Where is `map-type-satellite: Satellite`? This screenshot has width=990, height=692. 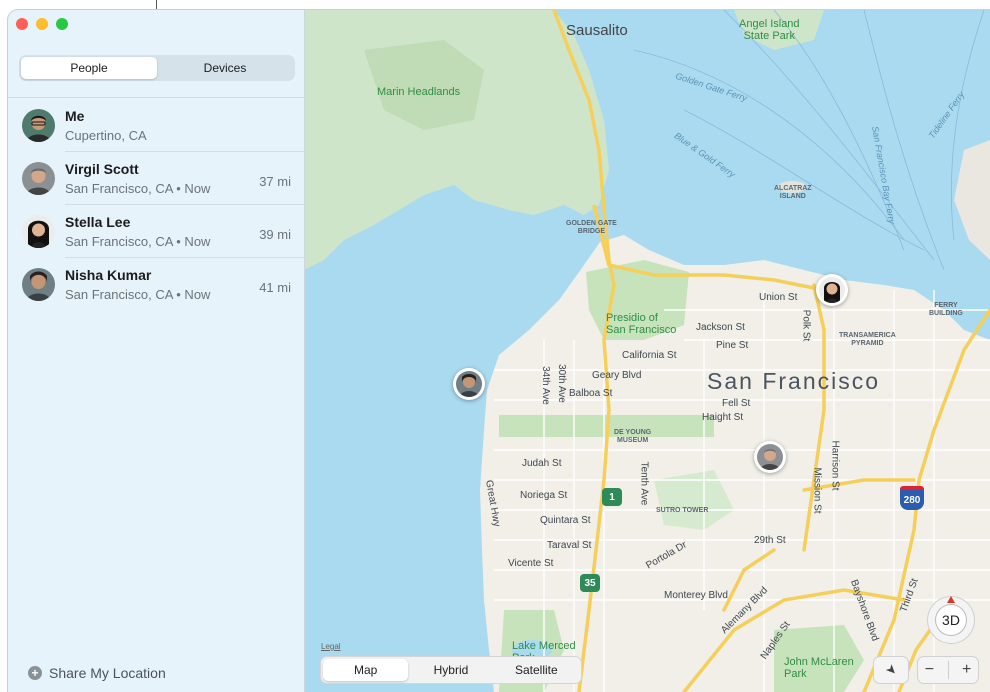
map-type-satellite: Satellite is located at coordinates (536, 670).